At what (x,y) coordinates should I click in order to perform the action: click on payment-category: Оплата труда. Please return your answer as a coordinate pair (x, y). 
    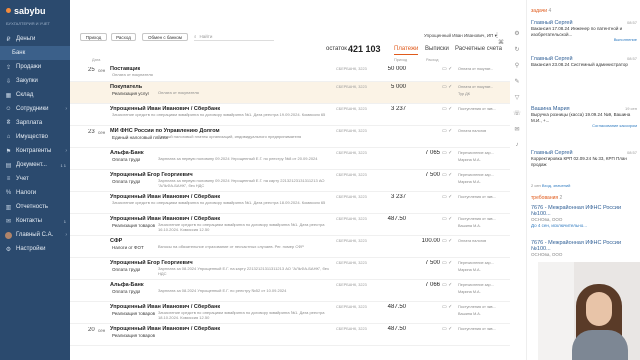
    Looking at the image, I should click on (126, 181).